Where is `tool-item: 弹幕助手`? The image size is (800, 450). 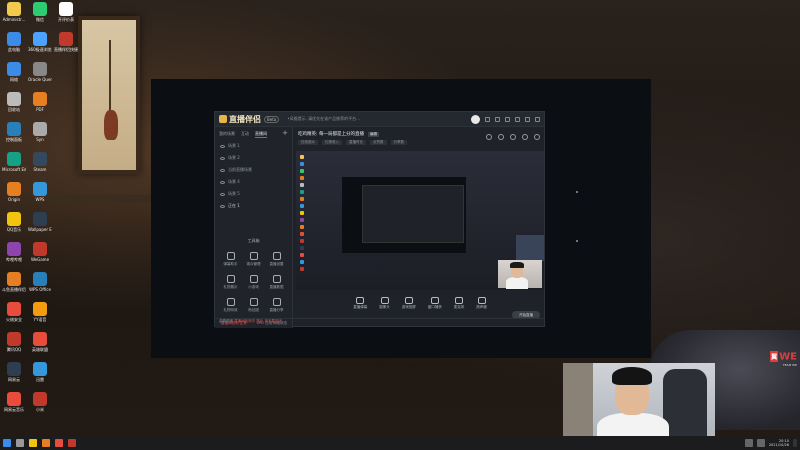 tool-item: 弹幕助手 is located at coordinates (230, 259).